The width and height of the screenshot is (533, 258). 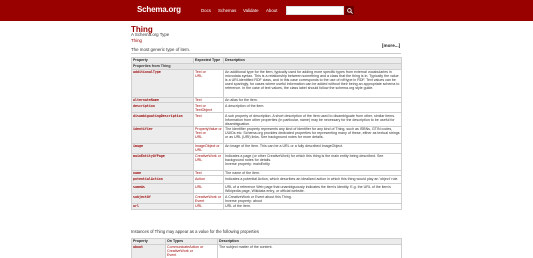 I want to click on breadcrumb: Thing, so click(x=136, y=40).